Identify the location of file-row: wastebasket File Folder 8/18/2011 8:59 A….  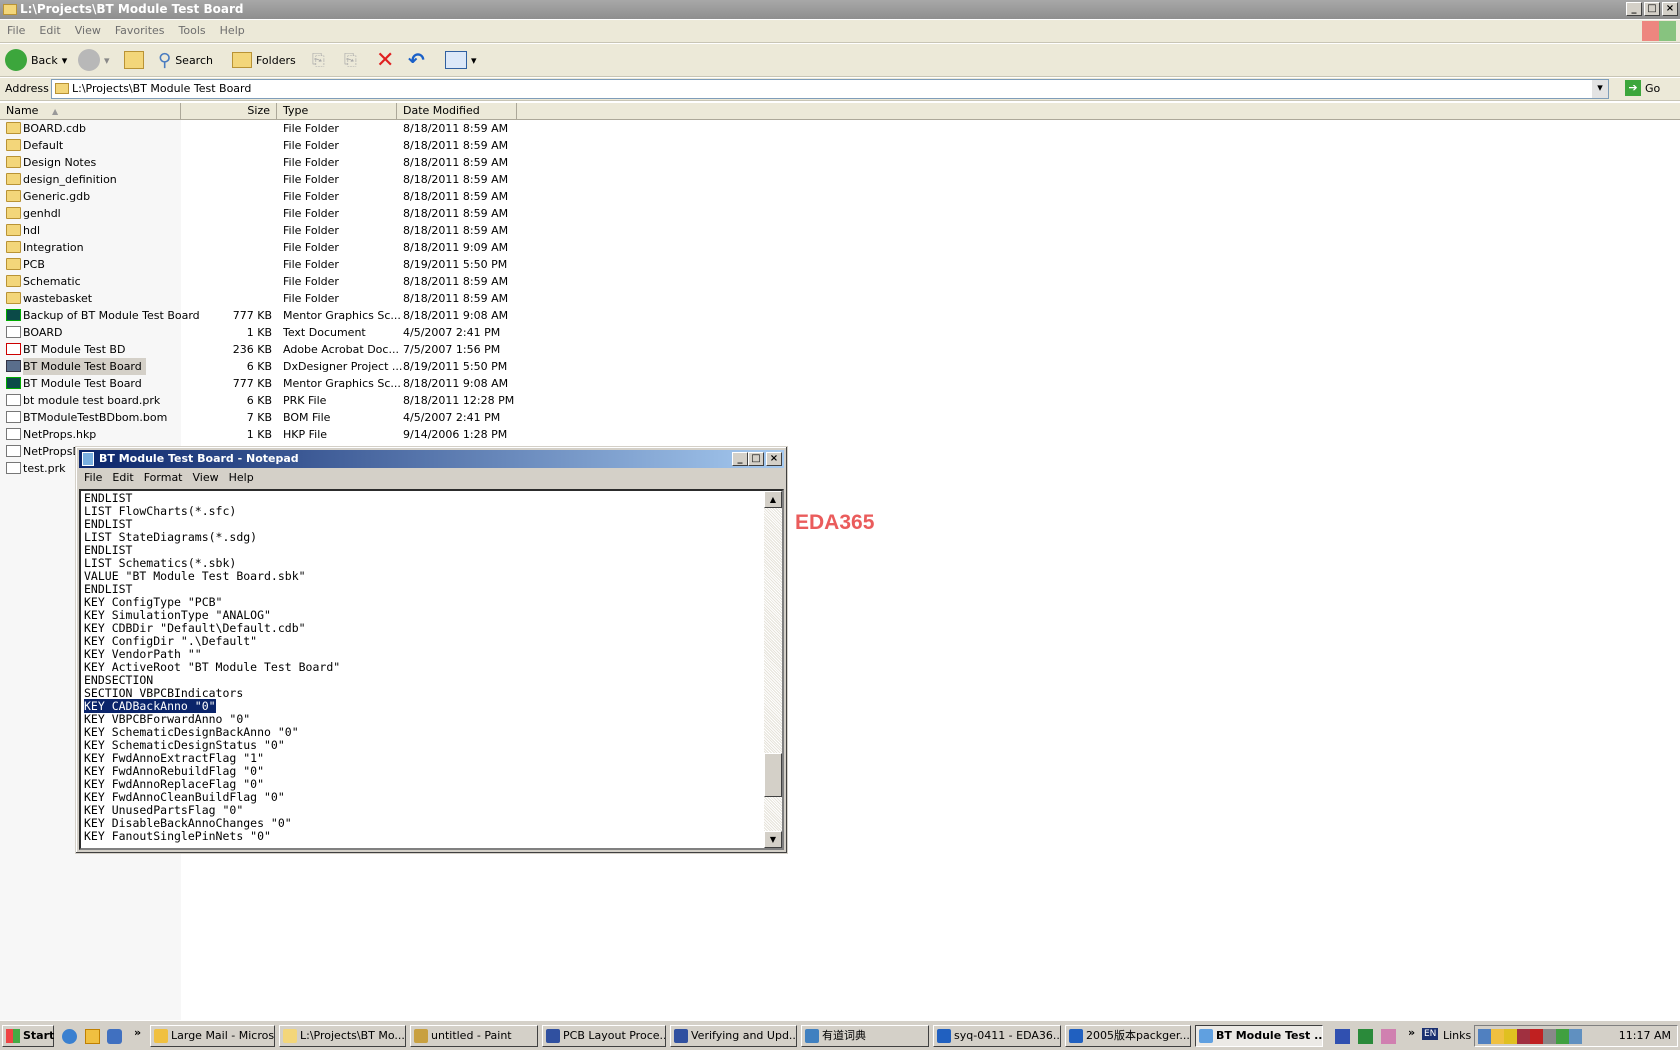
(260, 298).